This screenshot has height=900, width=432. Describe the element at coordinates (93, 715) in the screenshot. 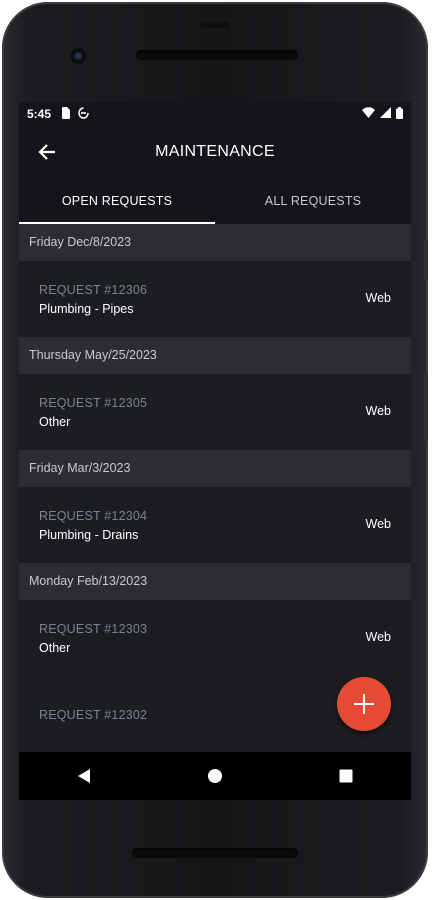

I see `request-number: REQUEST #12302` at that location.